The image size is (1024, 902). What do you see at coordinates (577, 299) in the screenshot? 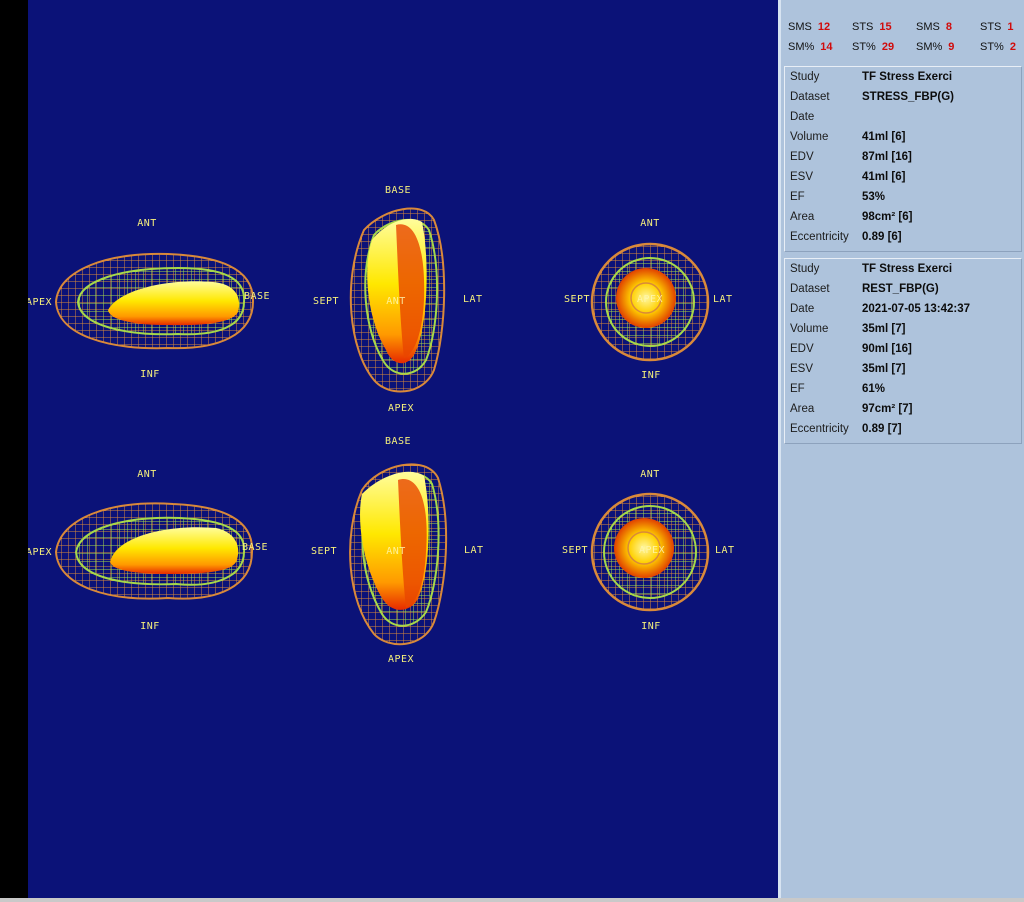
I see `stress-sa-sept-label: SEPT` at bounding box center [577, 299].